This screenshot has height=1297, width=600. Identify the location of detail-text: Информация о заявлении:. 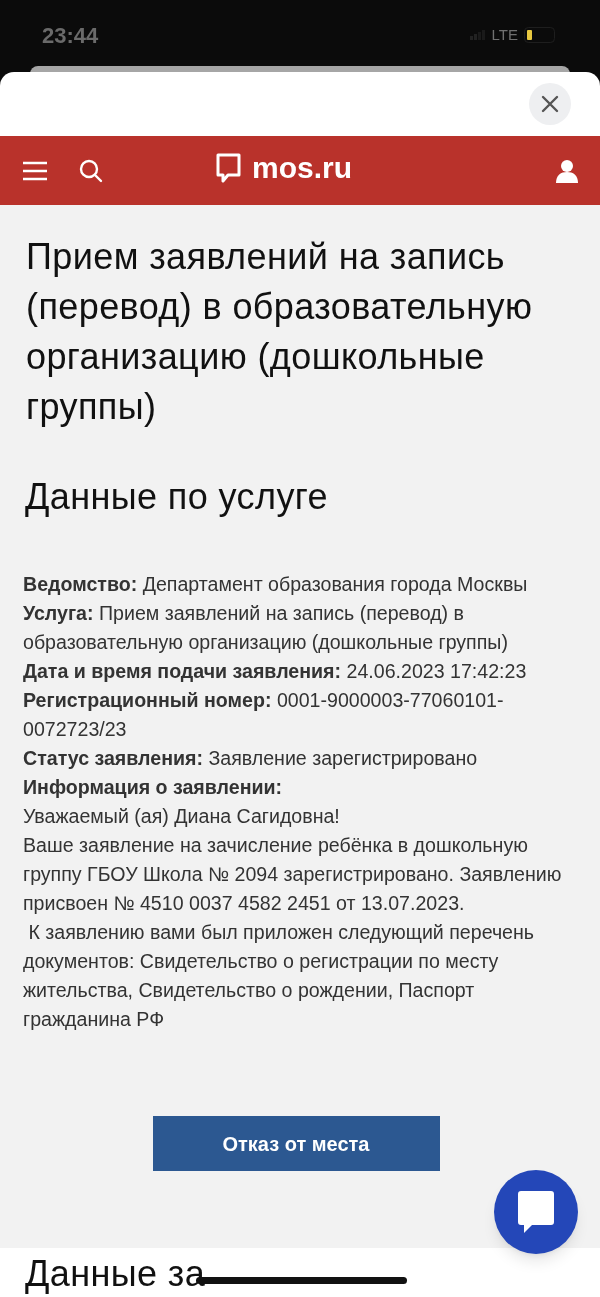
(153, 787).